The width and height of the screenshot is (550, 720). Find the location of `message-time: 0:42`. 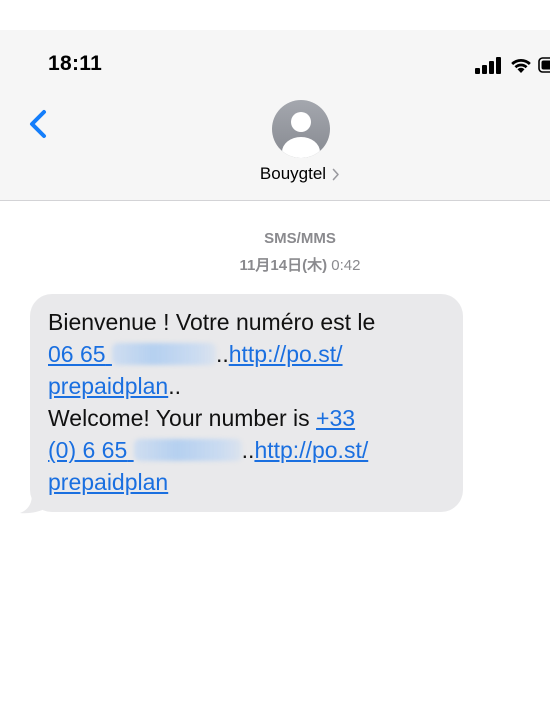

message-time: 0:42 is located at coordinates (346, 265).